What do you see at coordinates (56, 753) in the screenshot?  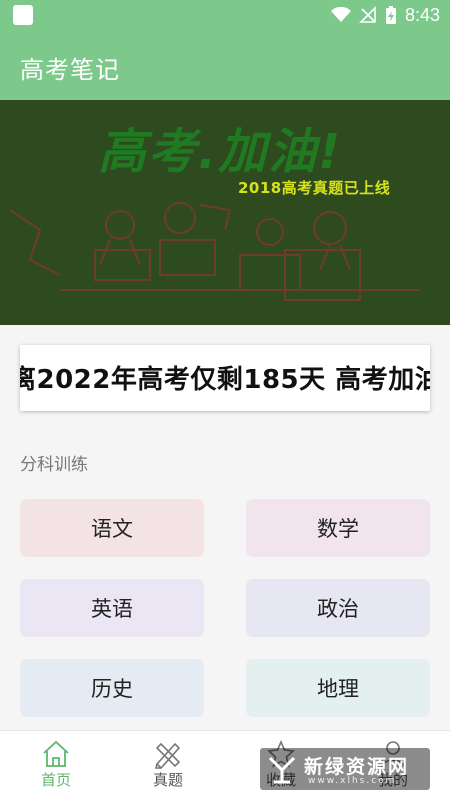 I see `home-icon` at bounding box center [56, 753].